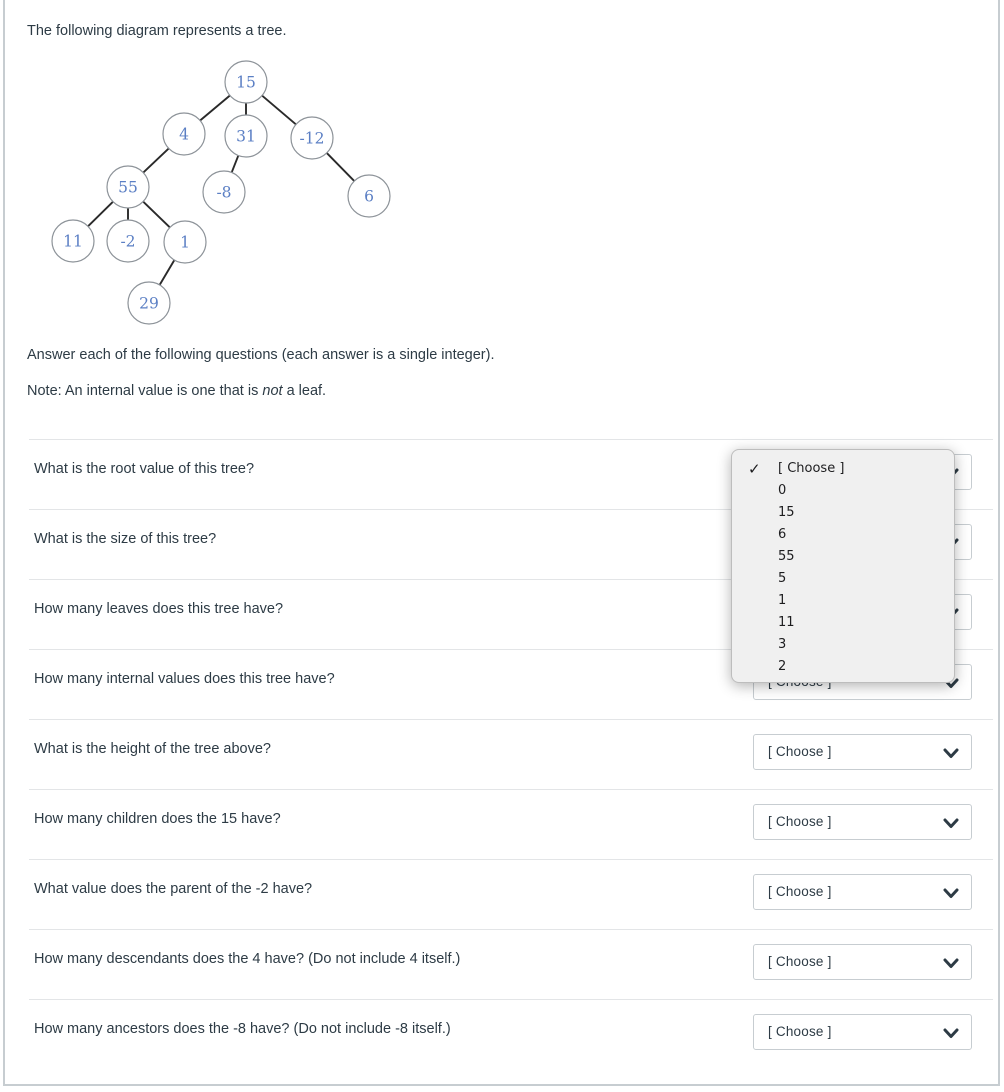  I want to click on dropdown-option: ✓ [ Choose ], so click(843, 469).